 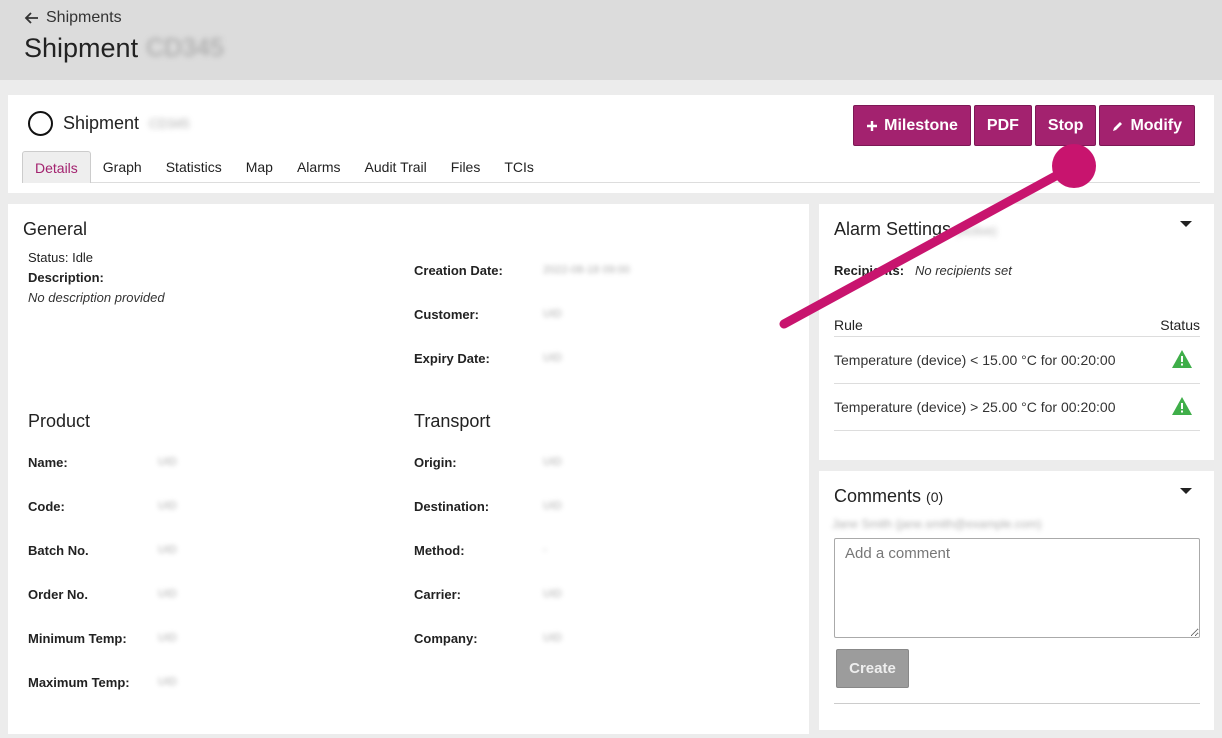 I want to click on expiry-date-label: Expiry Date:, so click(x=452, y=358).